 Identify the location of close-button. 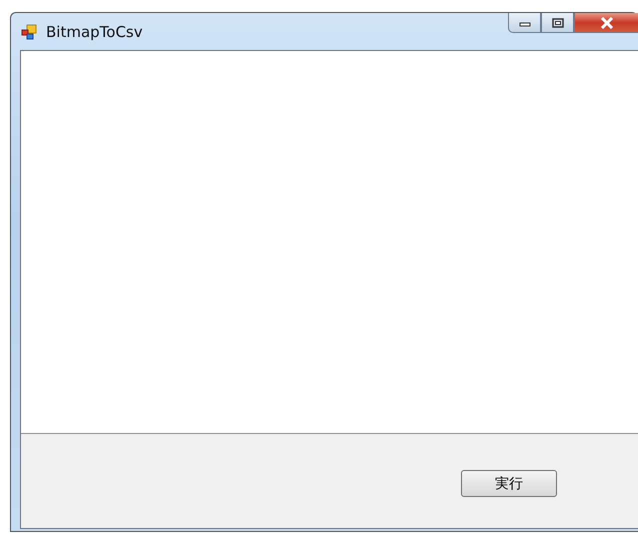
(606, 23).